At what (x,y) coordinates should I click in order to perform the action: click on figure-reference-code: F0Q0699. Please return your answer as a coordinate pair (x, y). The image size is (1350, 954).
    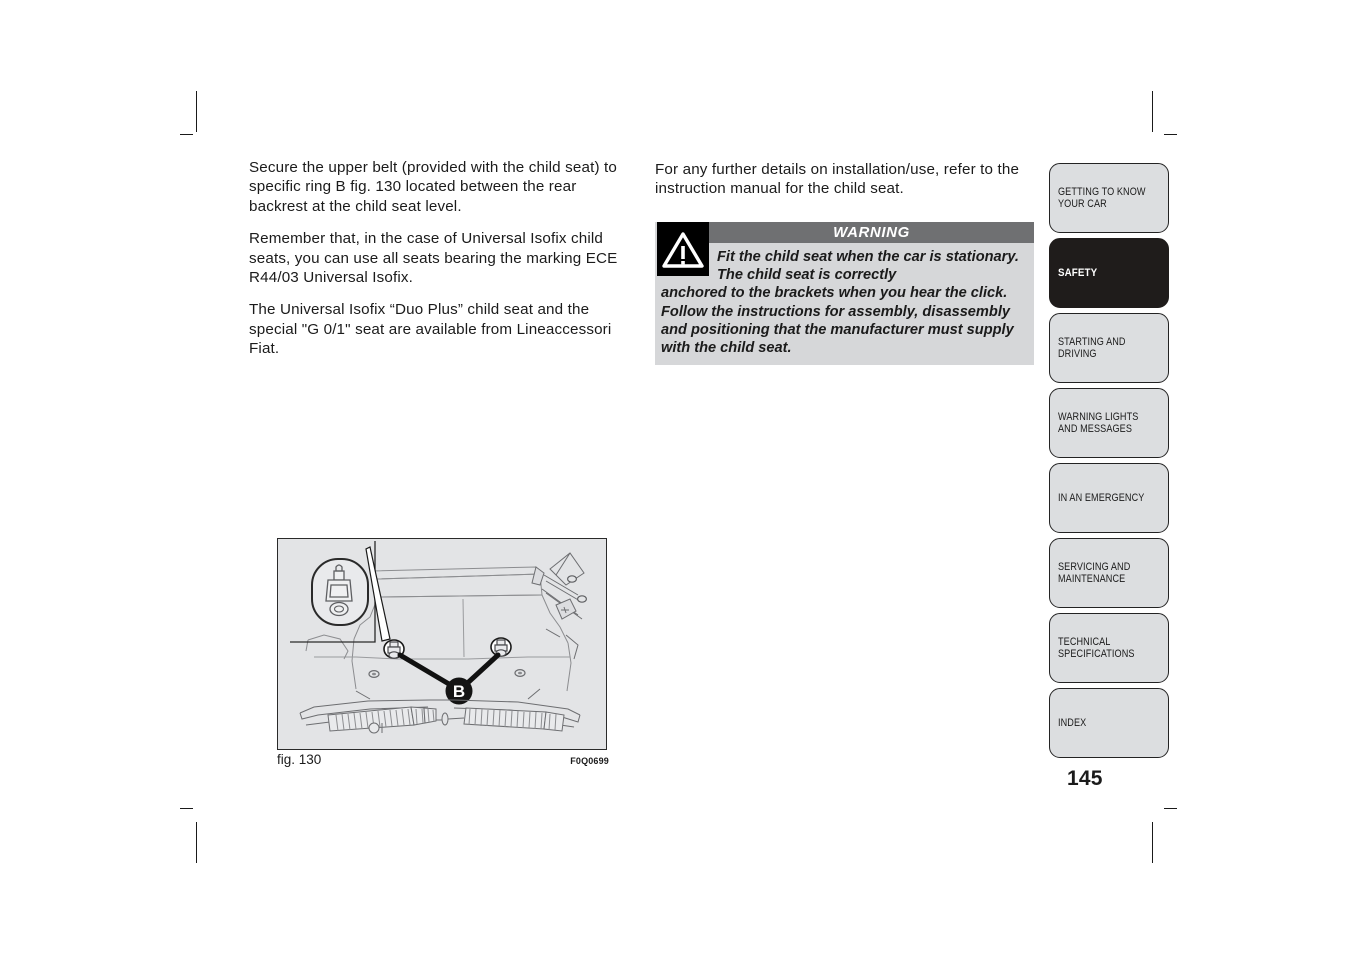
    Looking at the image, I should click on (589, 761).